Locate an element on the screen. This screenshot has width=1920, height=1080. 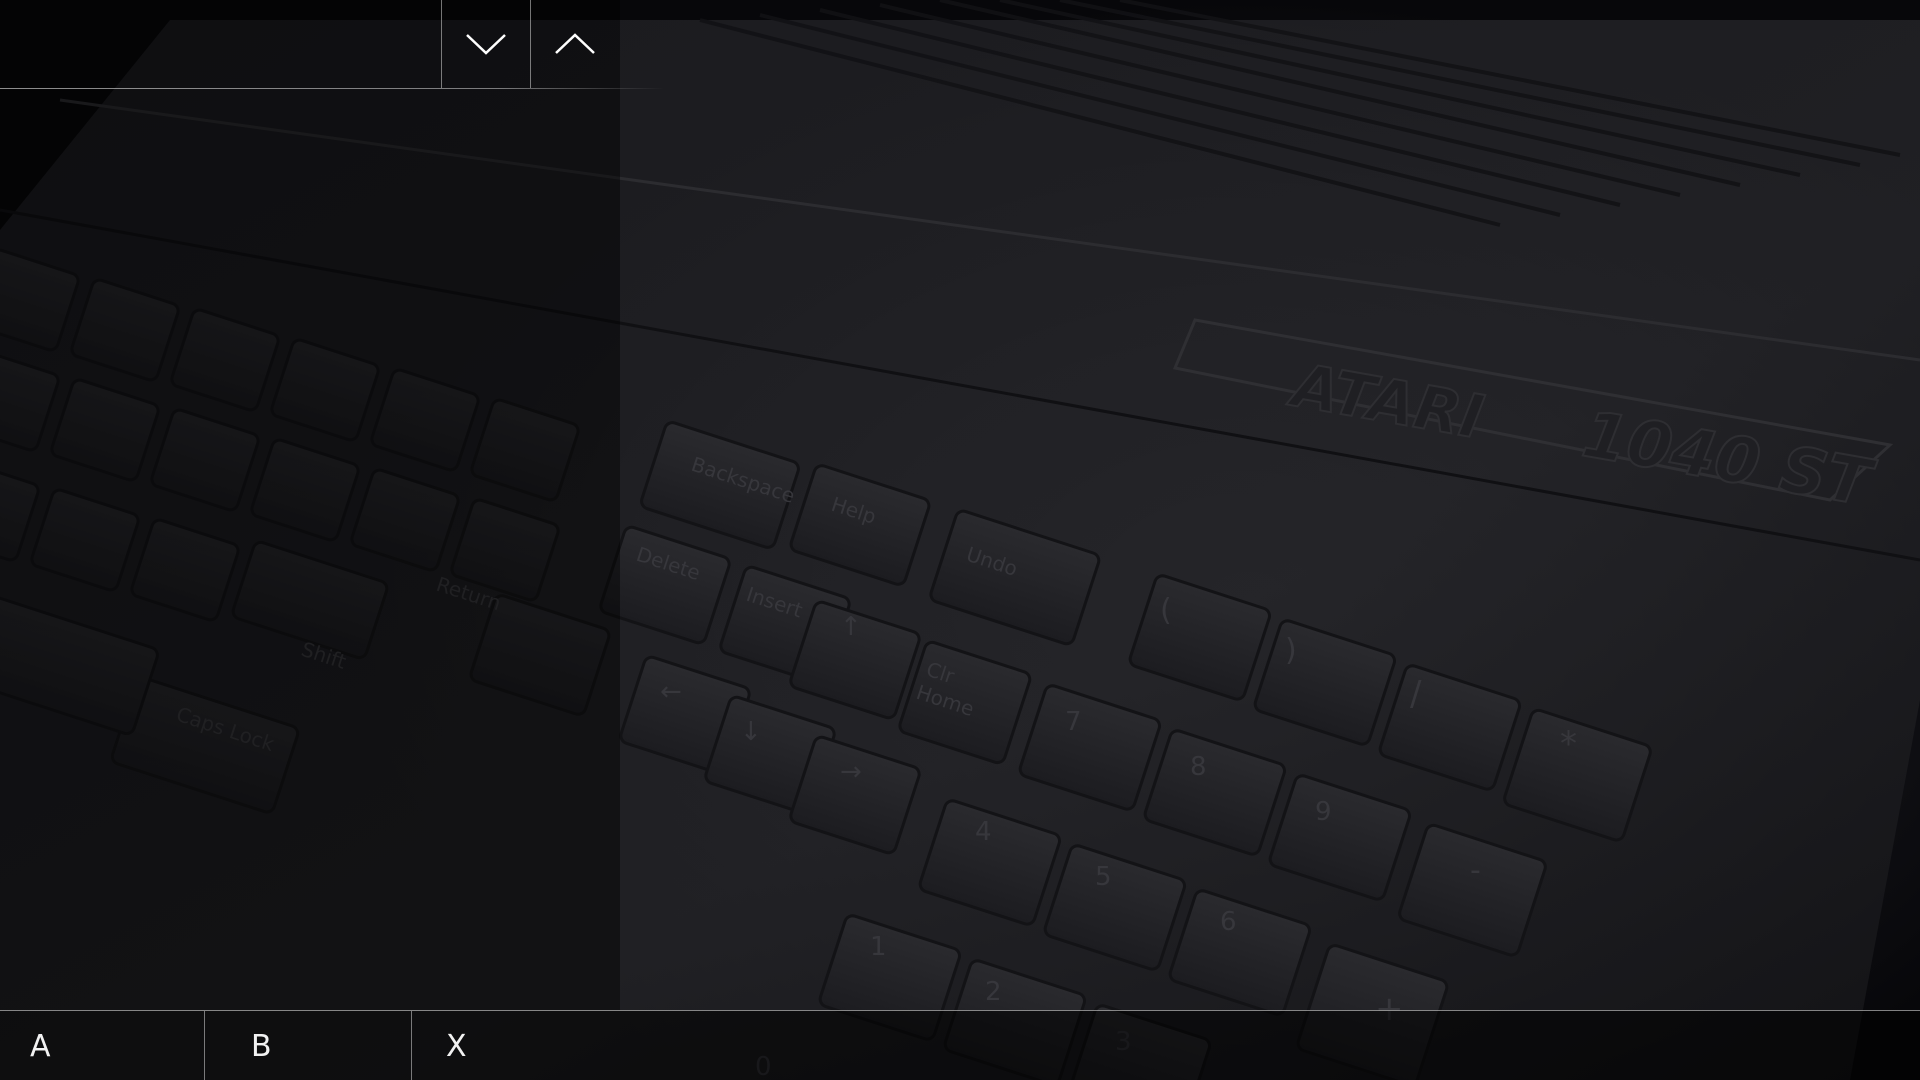
svg-text: 2 is located at coordinates (993, 992).